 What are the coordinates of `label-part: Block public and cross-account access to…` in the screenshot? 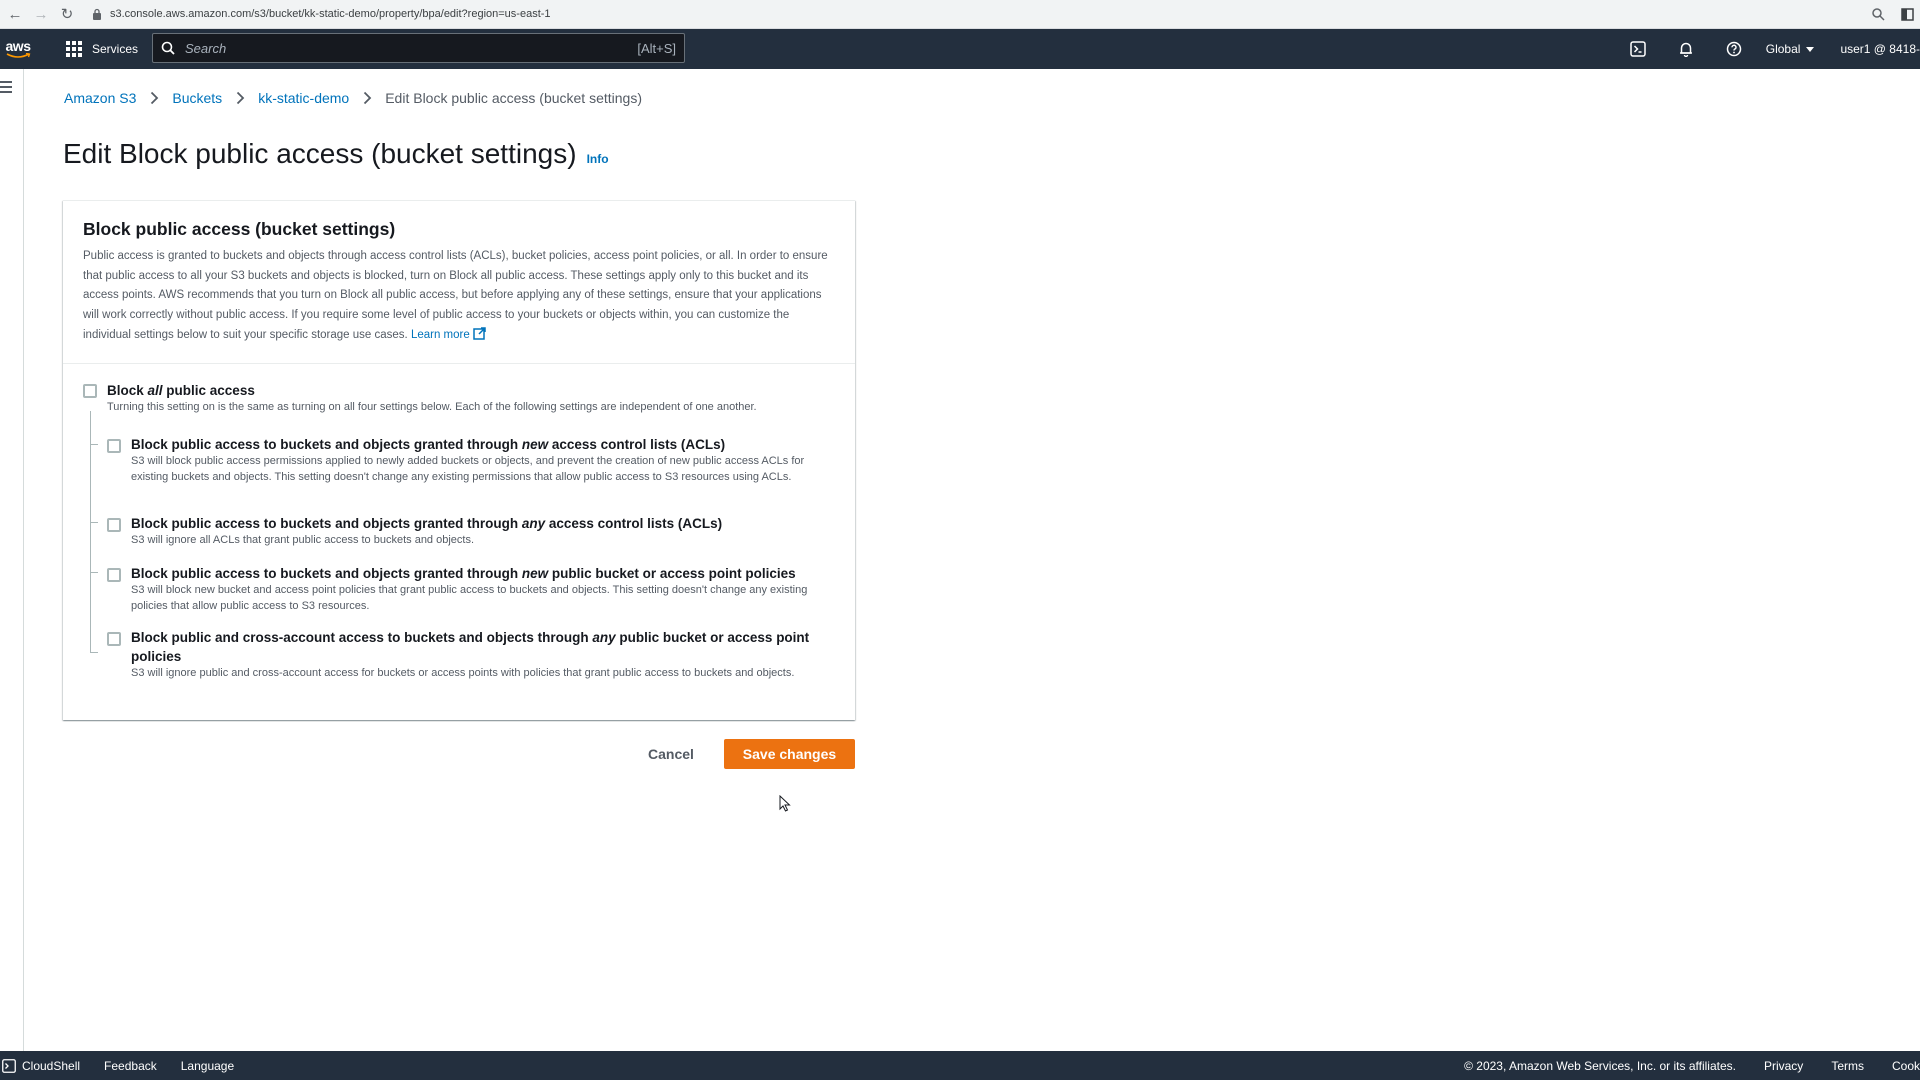 It's located at (362, 637).